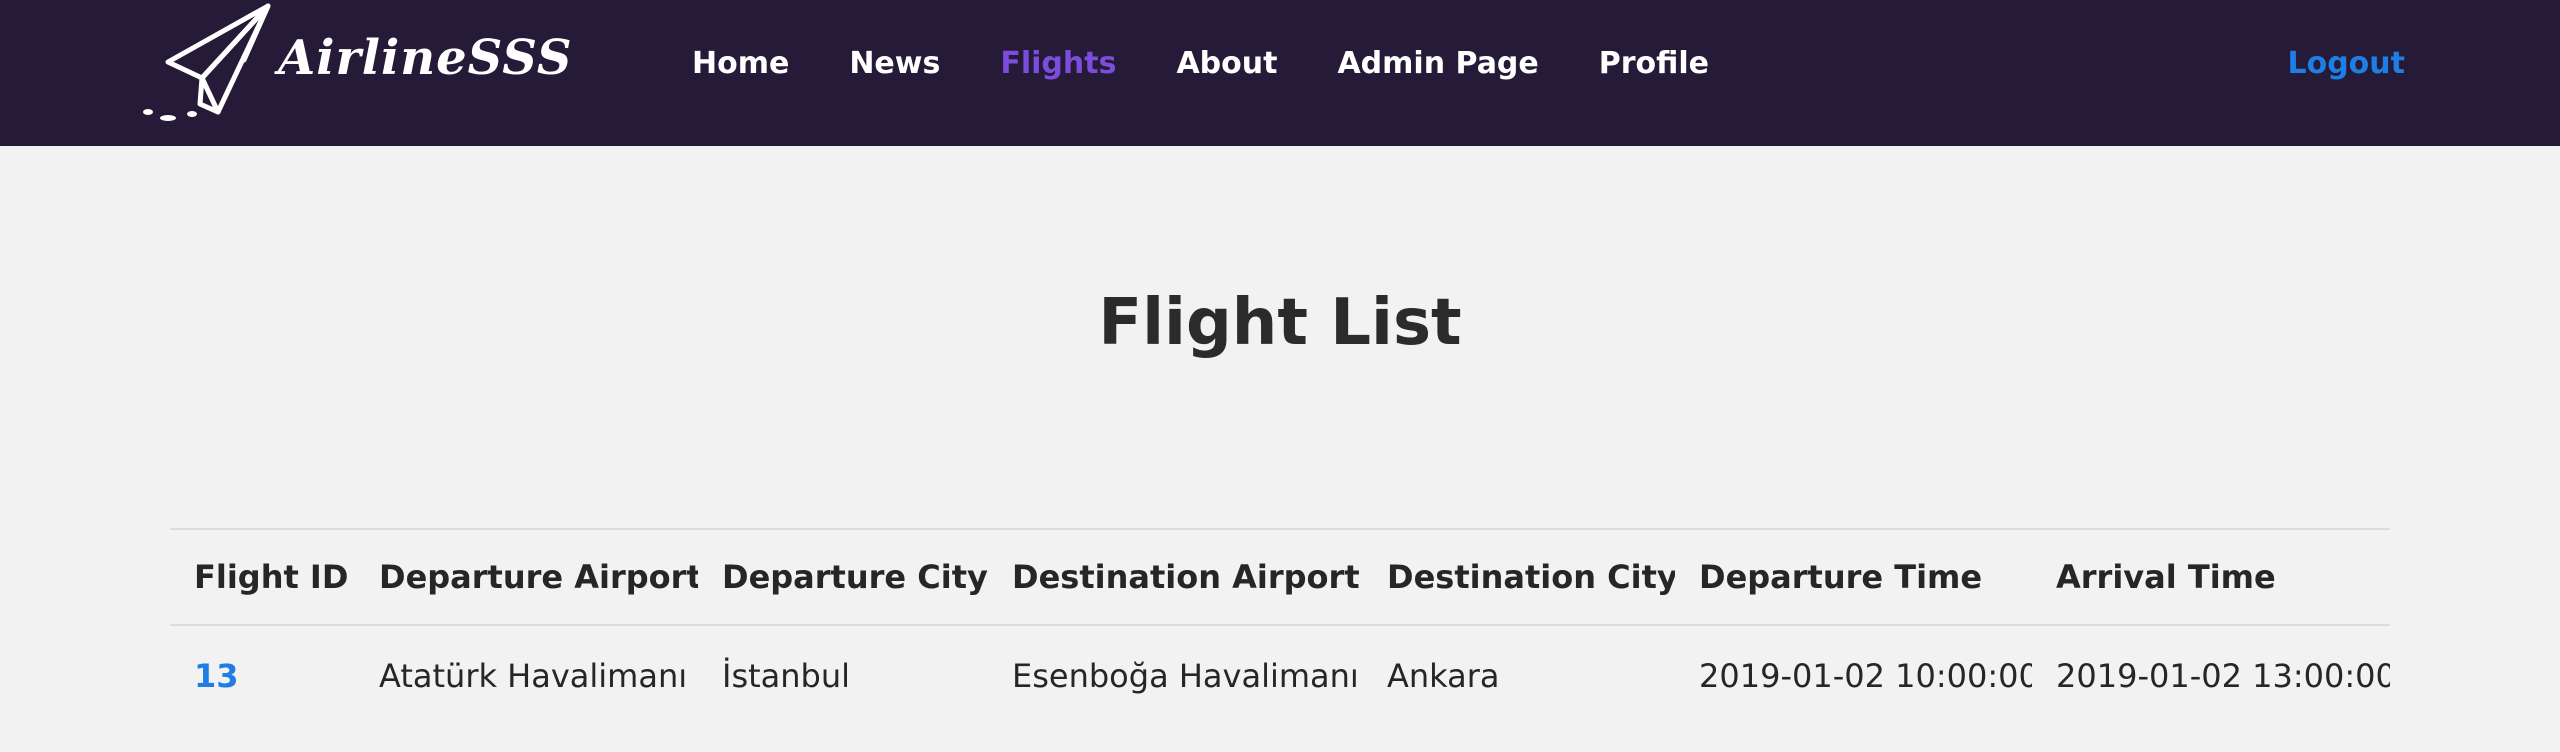  Describe the element at coordinates (1531, 577) in the screenshot. I see `col-destination-city: Destination City` at that location.